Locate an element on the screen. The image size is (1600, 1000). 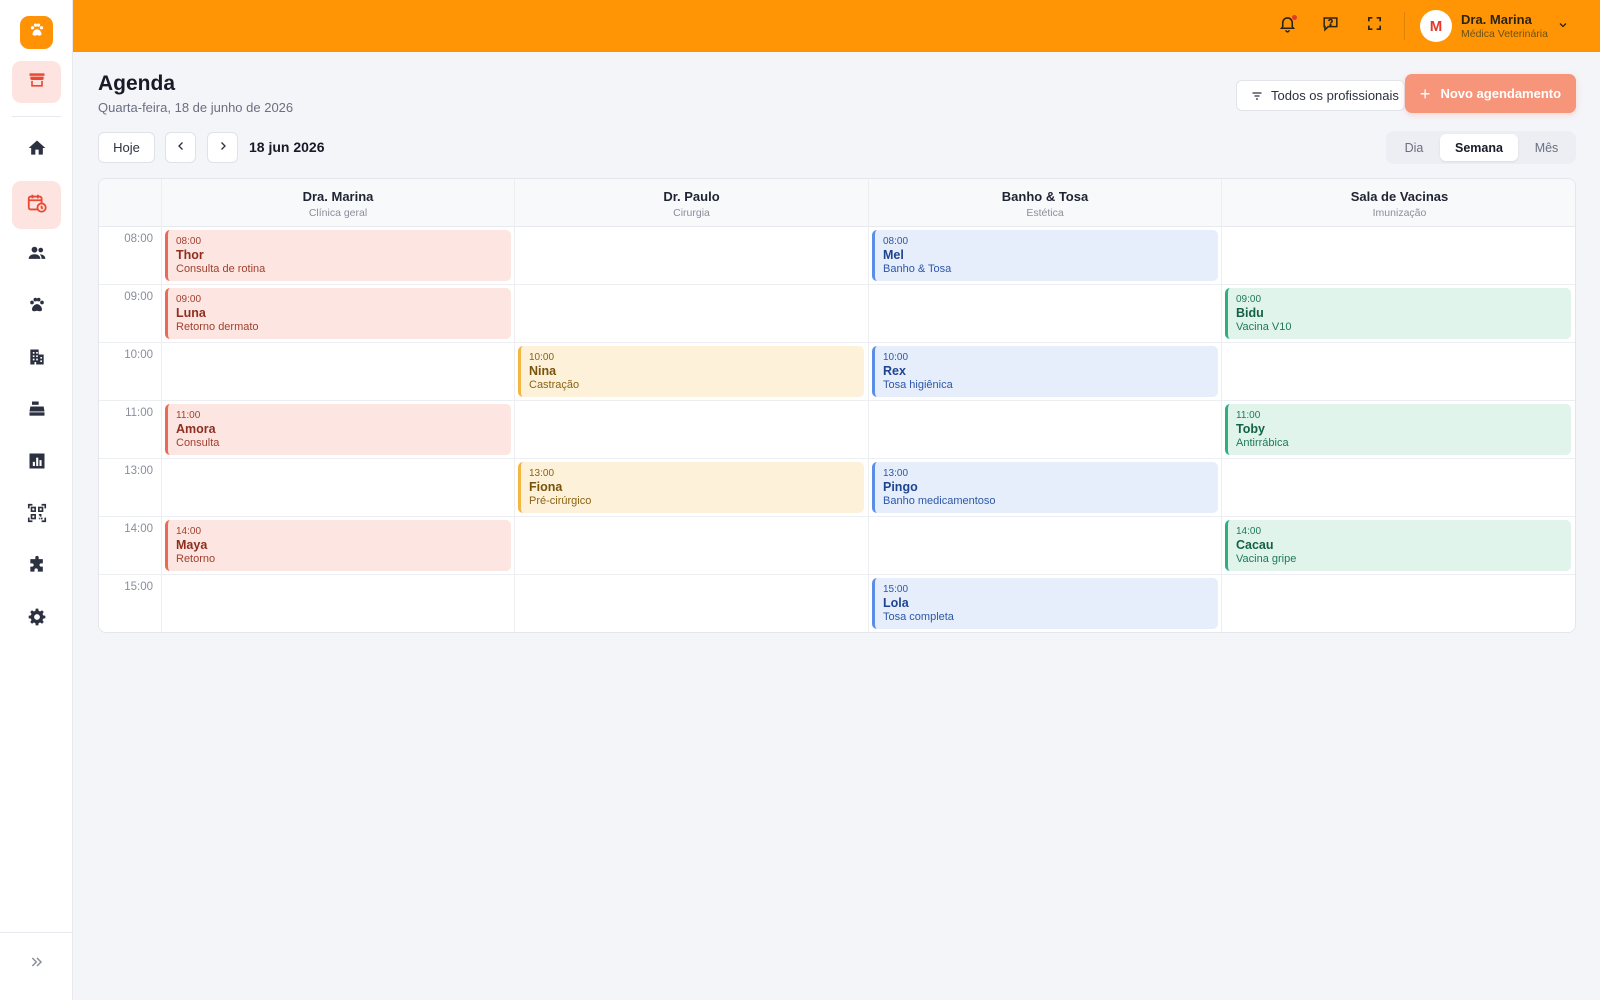
time-row: 15:00 is located at coordinates (837, 603).